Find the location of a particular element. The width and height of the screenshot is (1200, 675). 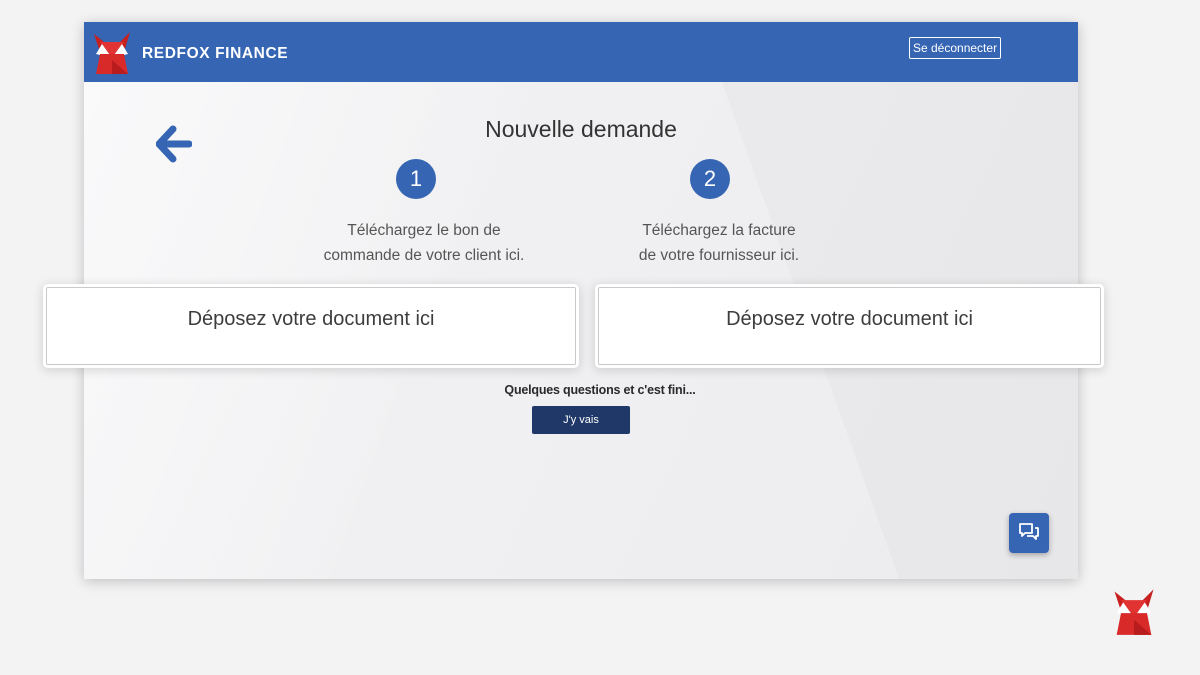

step-number-2: 2 is located at coordinates (710, 179).